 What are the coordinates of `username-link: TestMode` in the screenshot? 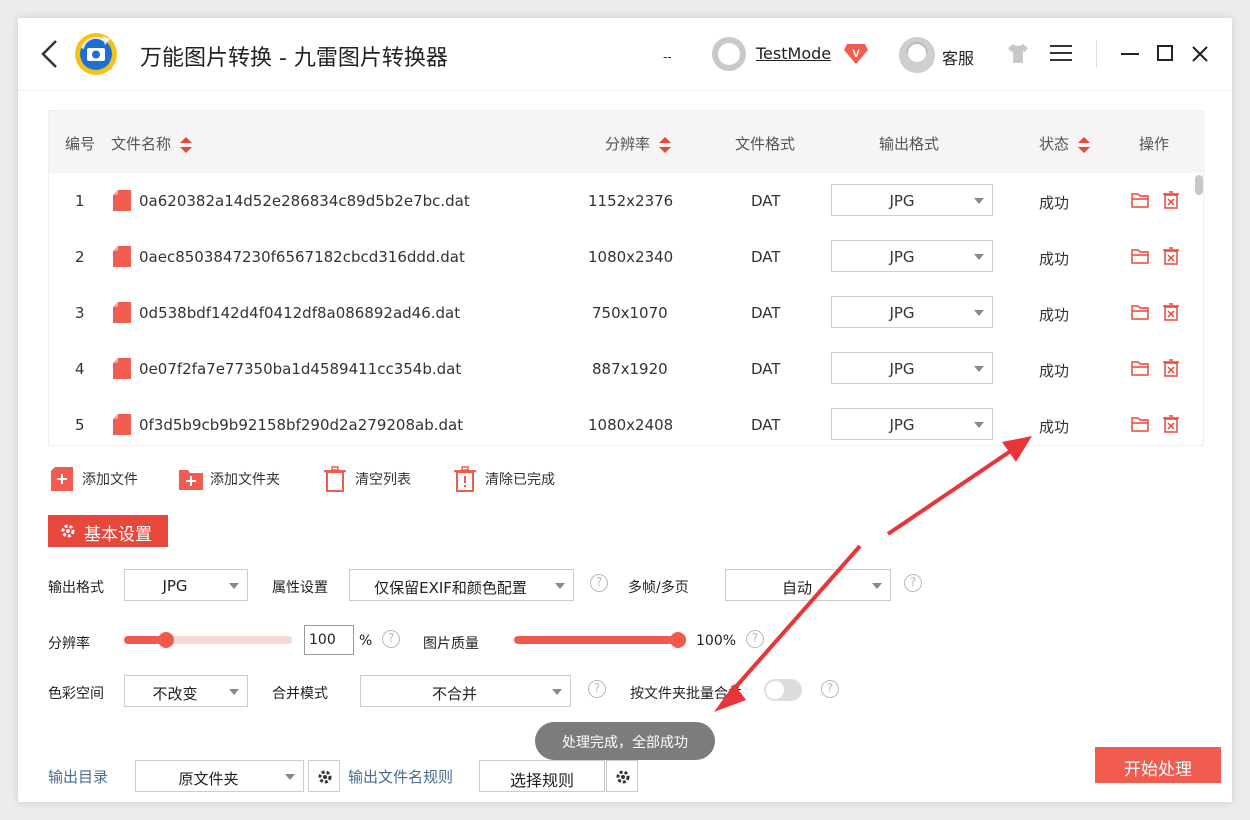 It's located at (793, 53).